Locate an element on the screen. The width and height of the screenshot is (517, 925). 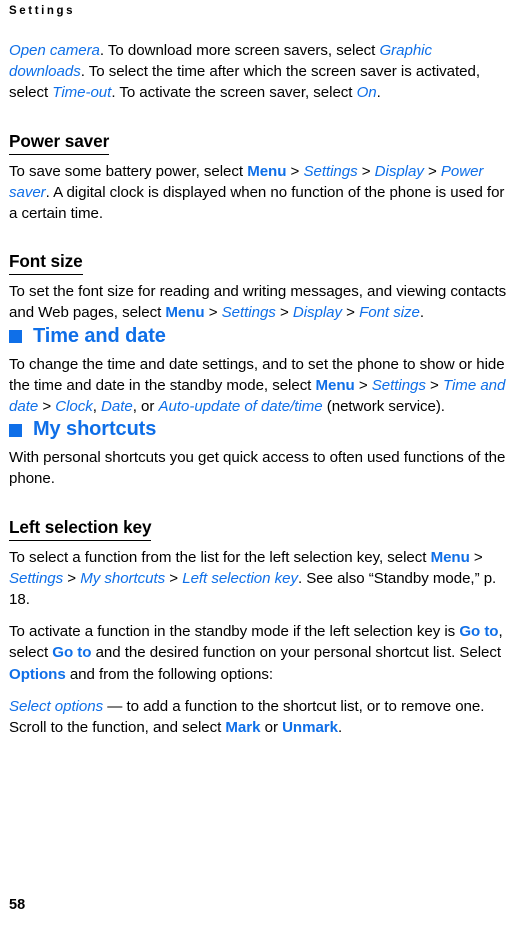
text-run: To save some battery power, select is located at coordinates (128, 171).